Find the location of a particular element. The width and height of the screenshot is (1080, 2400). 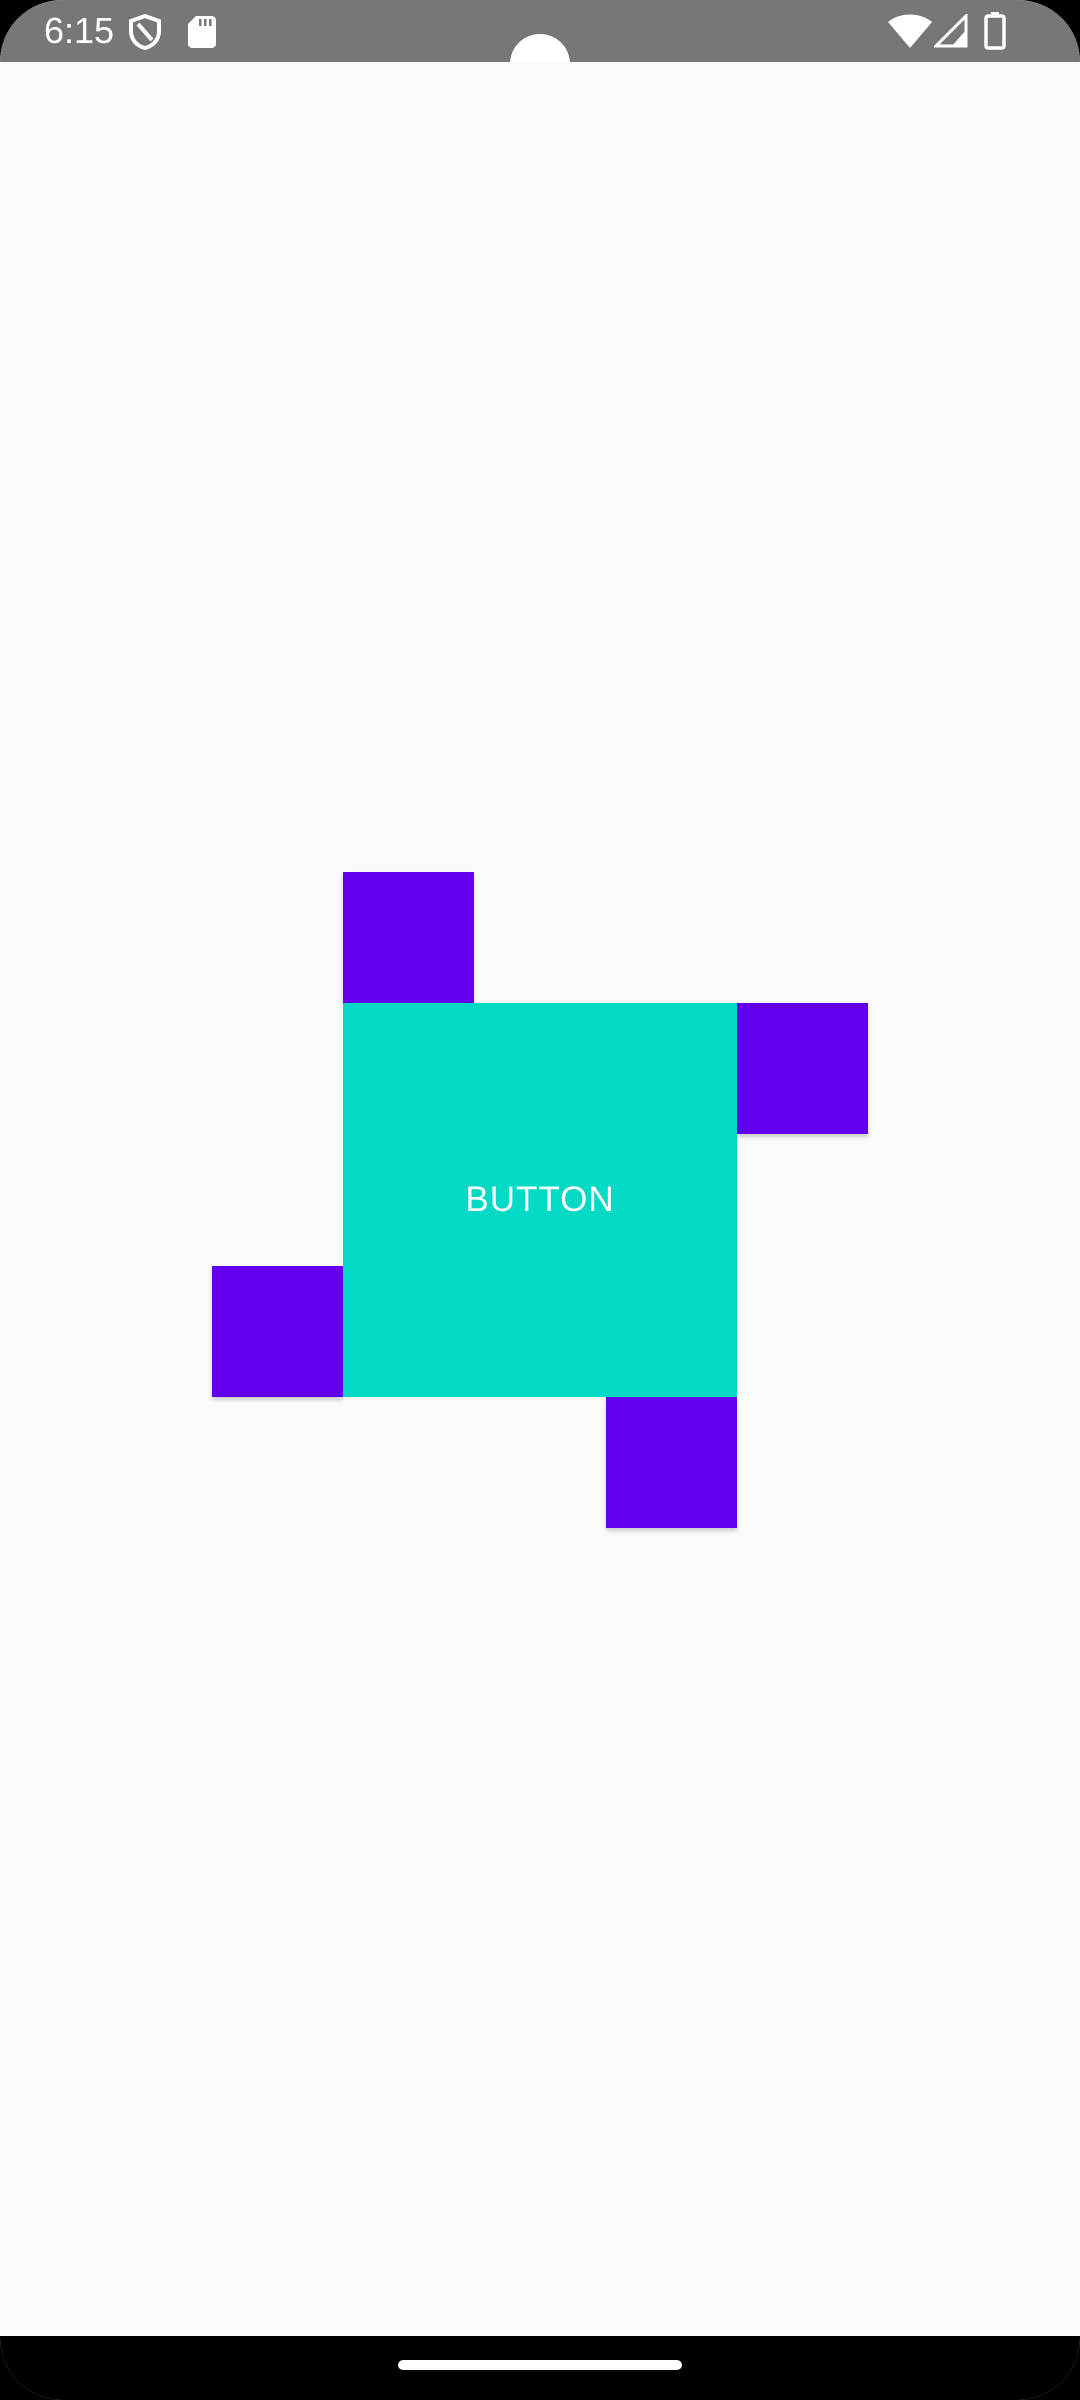

main-button: BUTTON is located at coordinates (540, 1200).